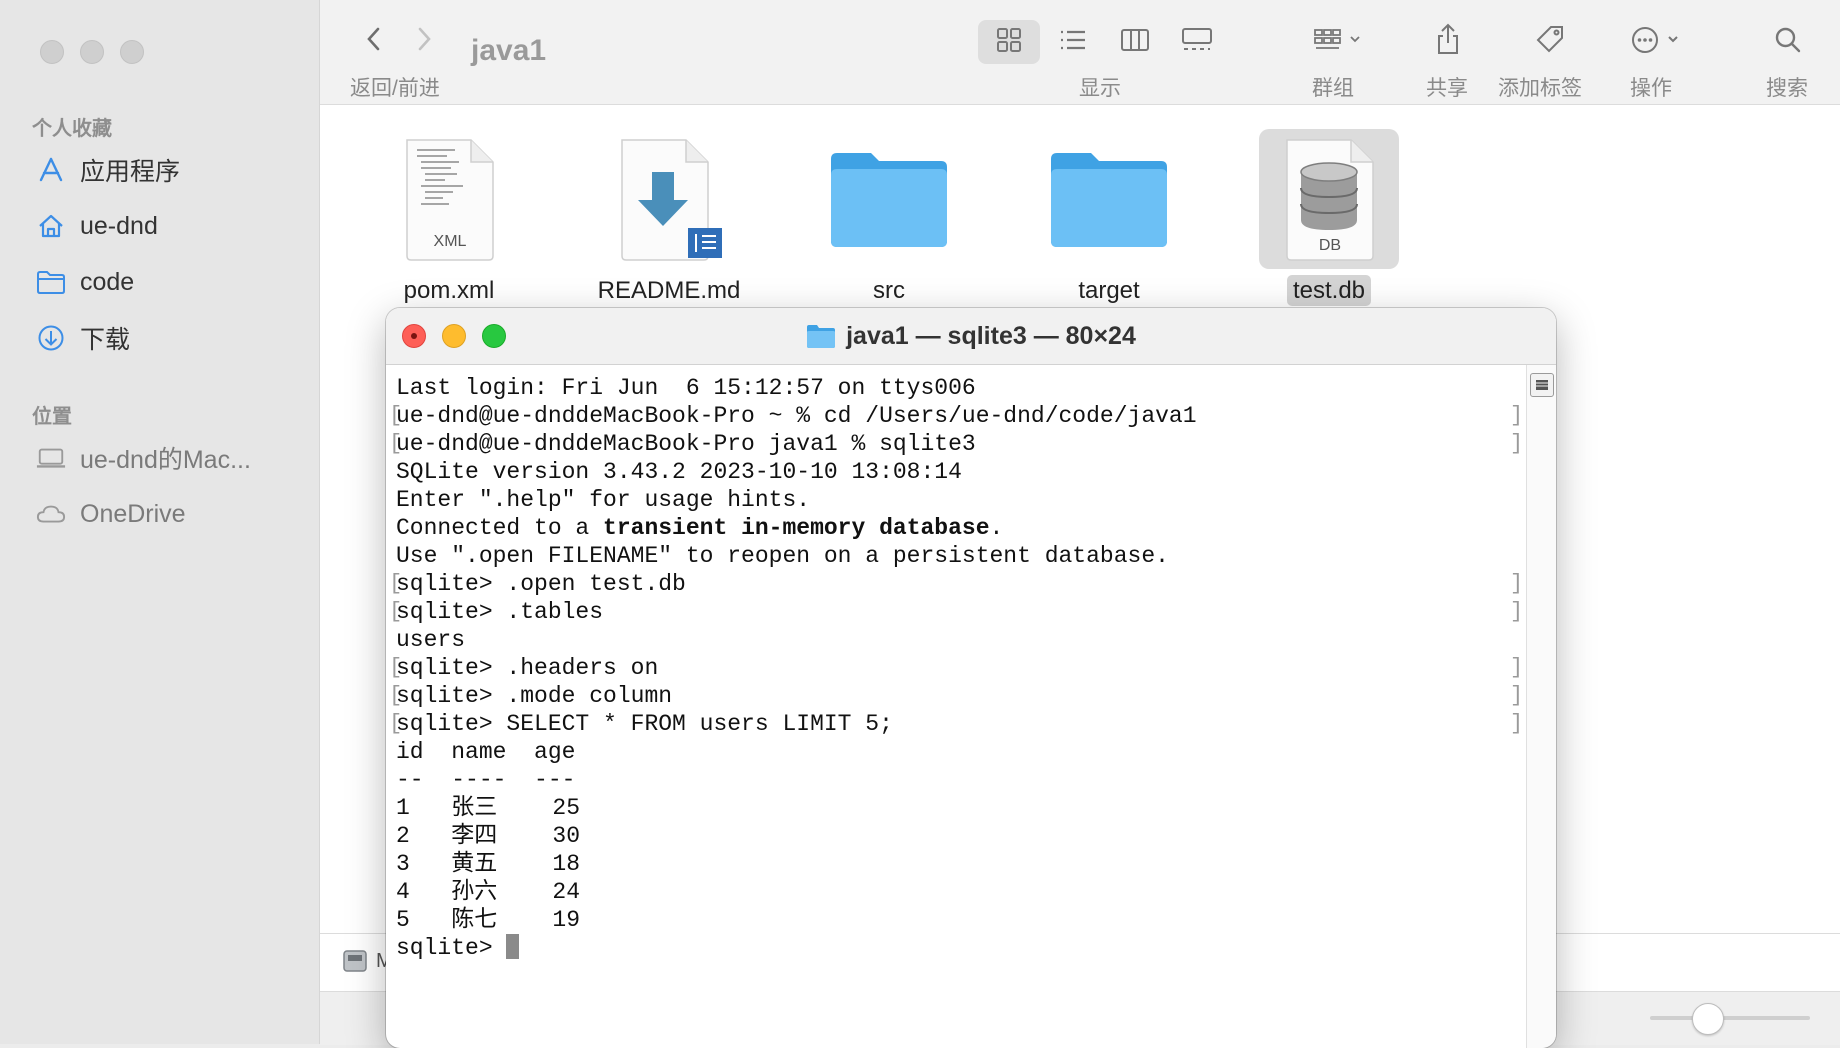  I want to click on xml-file-icon: XML, so click(449, 199).